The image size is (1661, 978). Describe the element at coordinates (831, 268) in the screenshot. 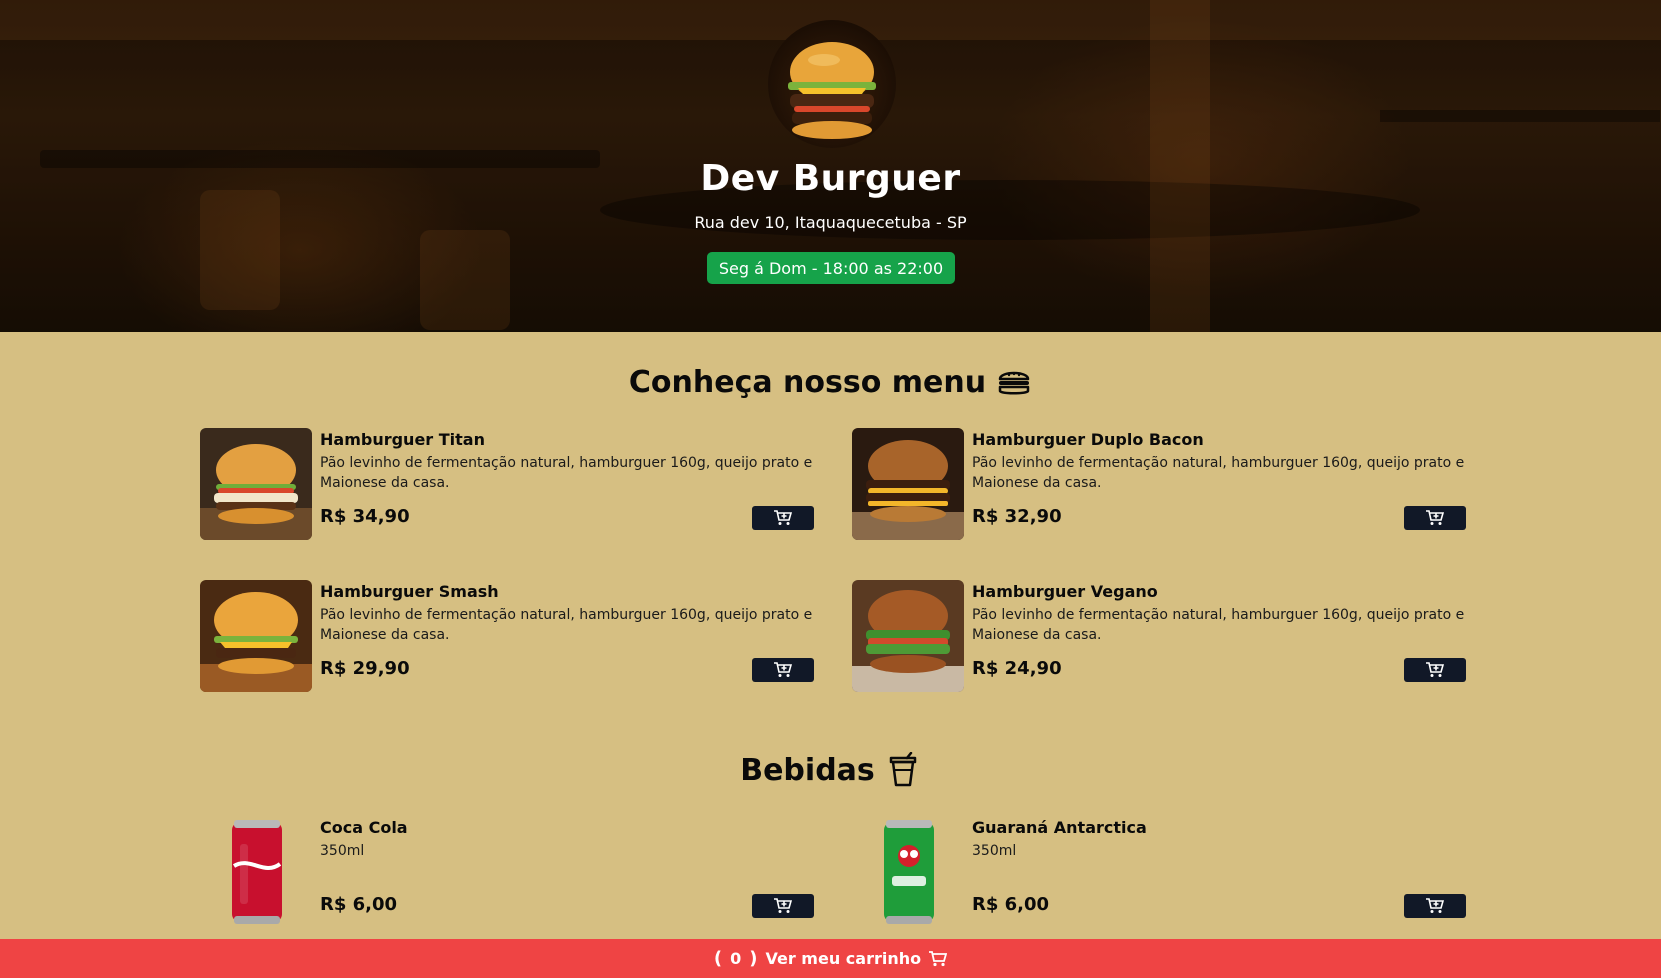

I see `hours-badge: Seg á Dom - 18:00 as 22:00` at that location.